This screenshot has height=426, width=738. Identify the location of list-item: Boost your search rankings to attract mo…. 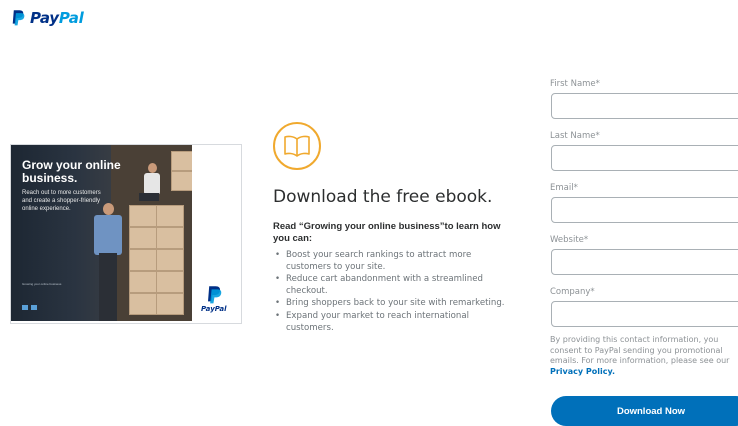
(391, 261).